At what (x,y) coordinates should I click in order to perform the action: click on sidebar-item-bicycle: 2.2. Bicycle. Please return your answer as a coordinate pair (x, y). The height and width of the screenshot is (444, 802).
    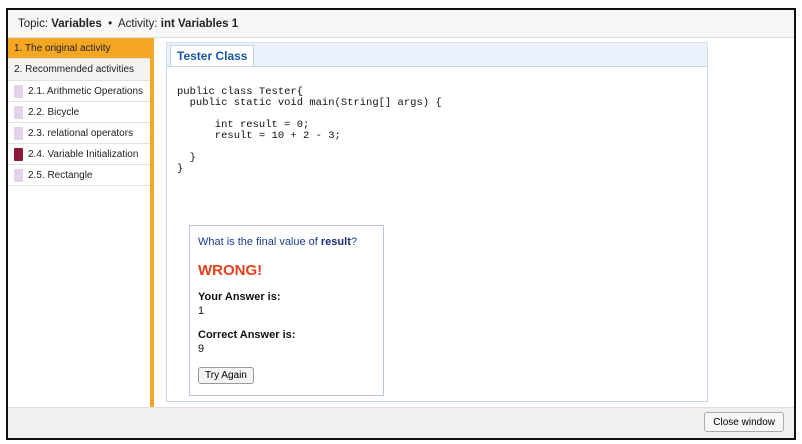
    Looking at the image, I should click on (79, 112).